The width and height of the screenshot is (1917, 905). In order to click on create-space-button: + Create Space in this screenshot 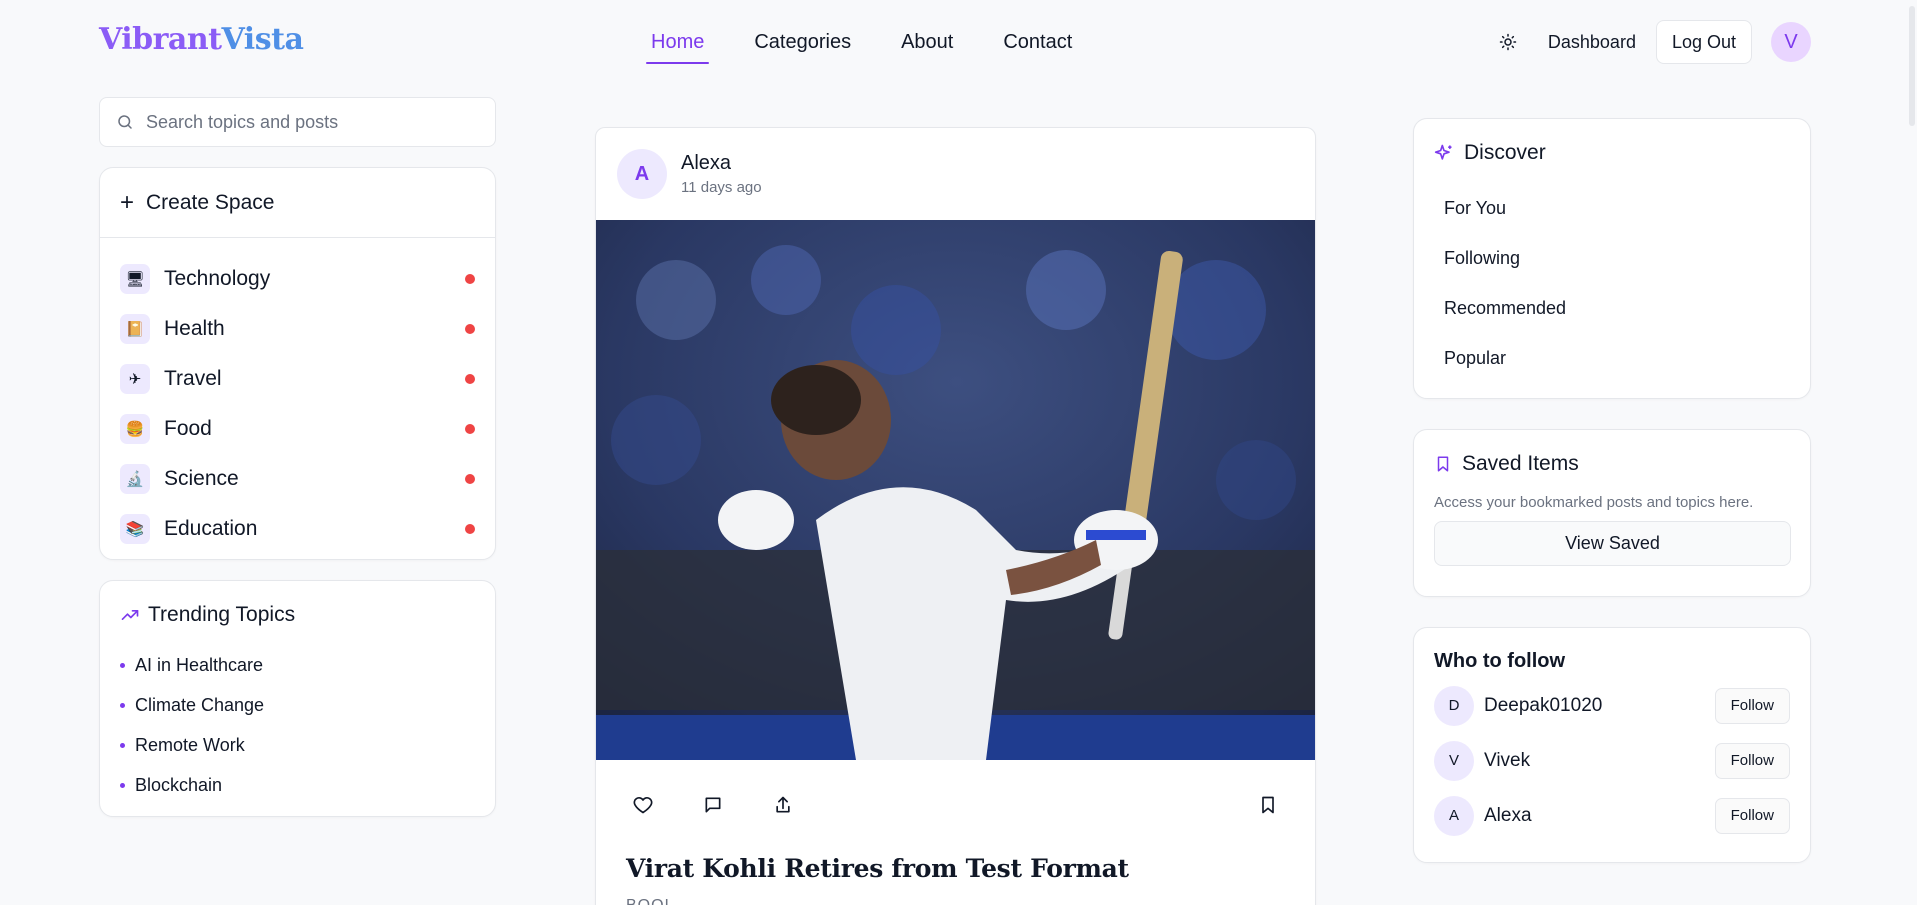, I will do `click(297, 203)`.